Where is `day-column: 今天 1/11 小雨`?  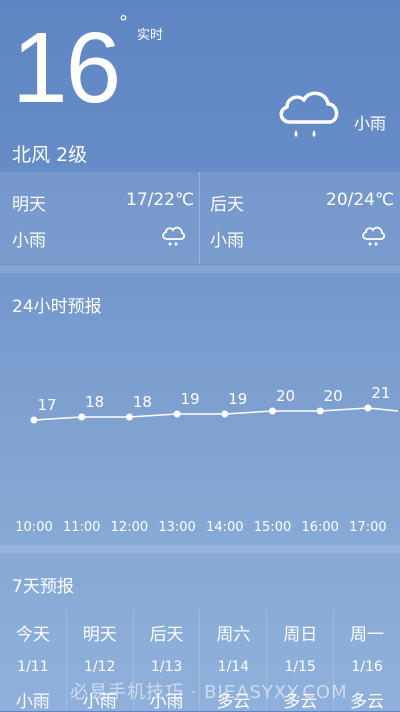
day-column: 今天 1/11 小雨 is located at coordinates (33, 661).